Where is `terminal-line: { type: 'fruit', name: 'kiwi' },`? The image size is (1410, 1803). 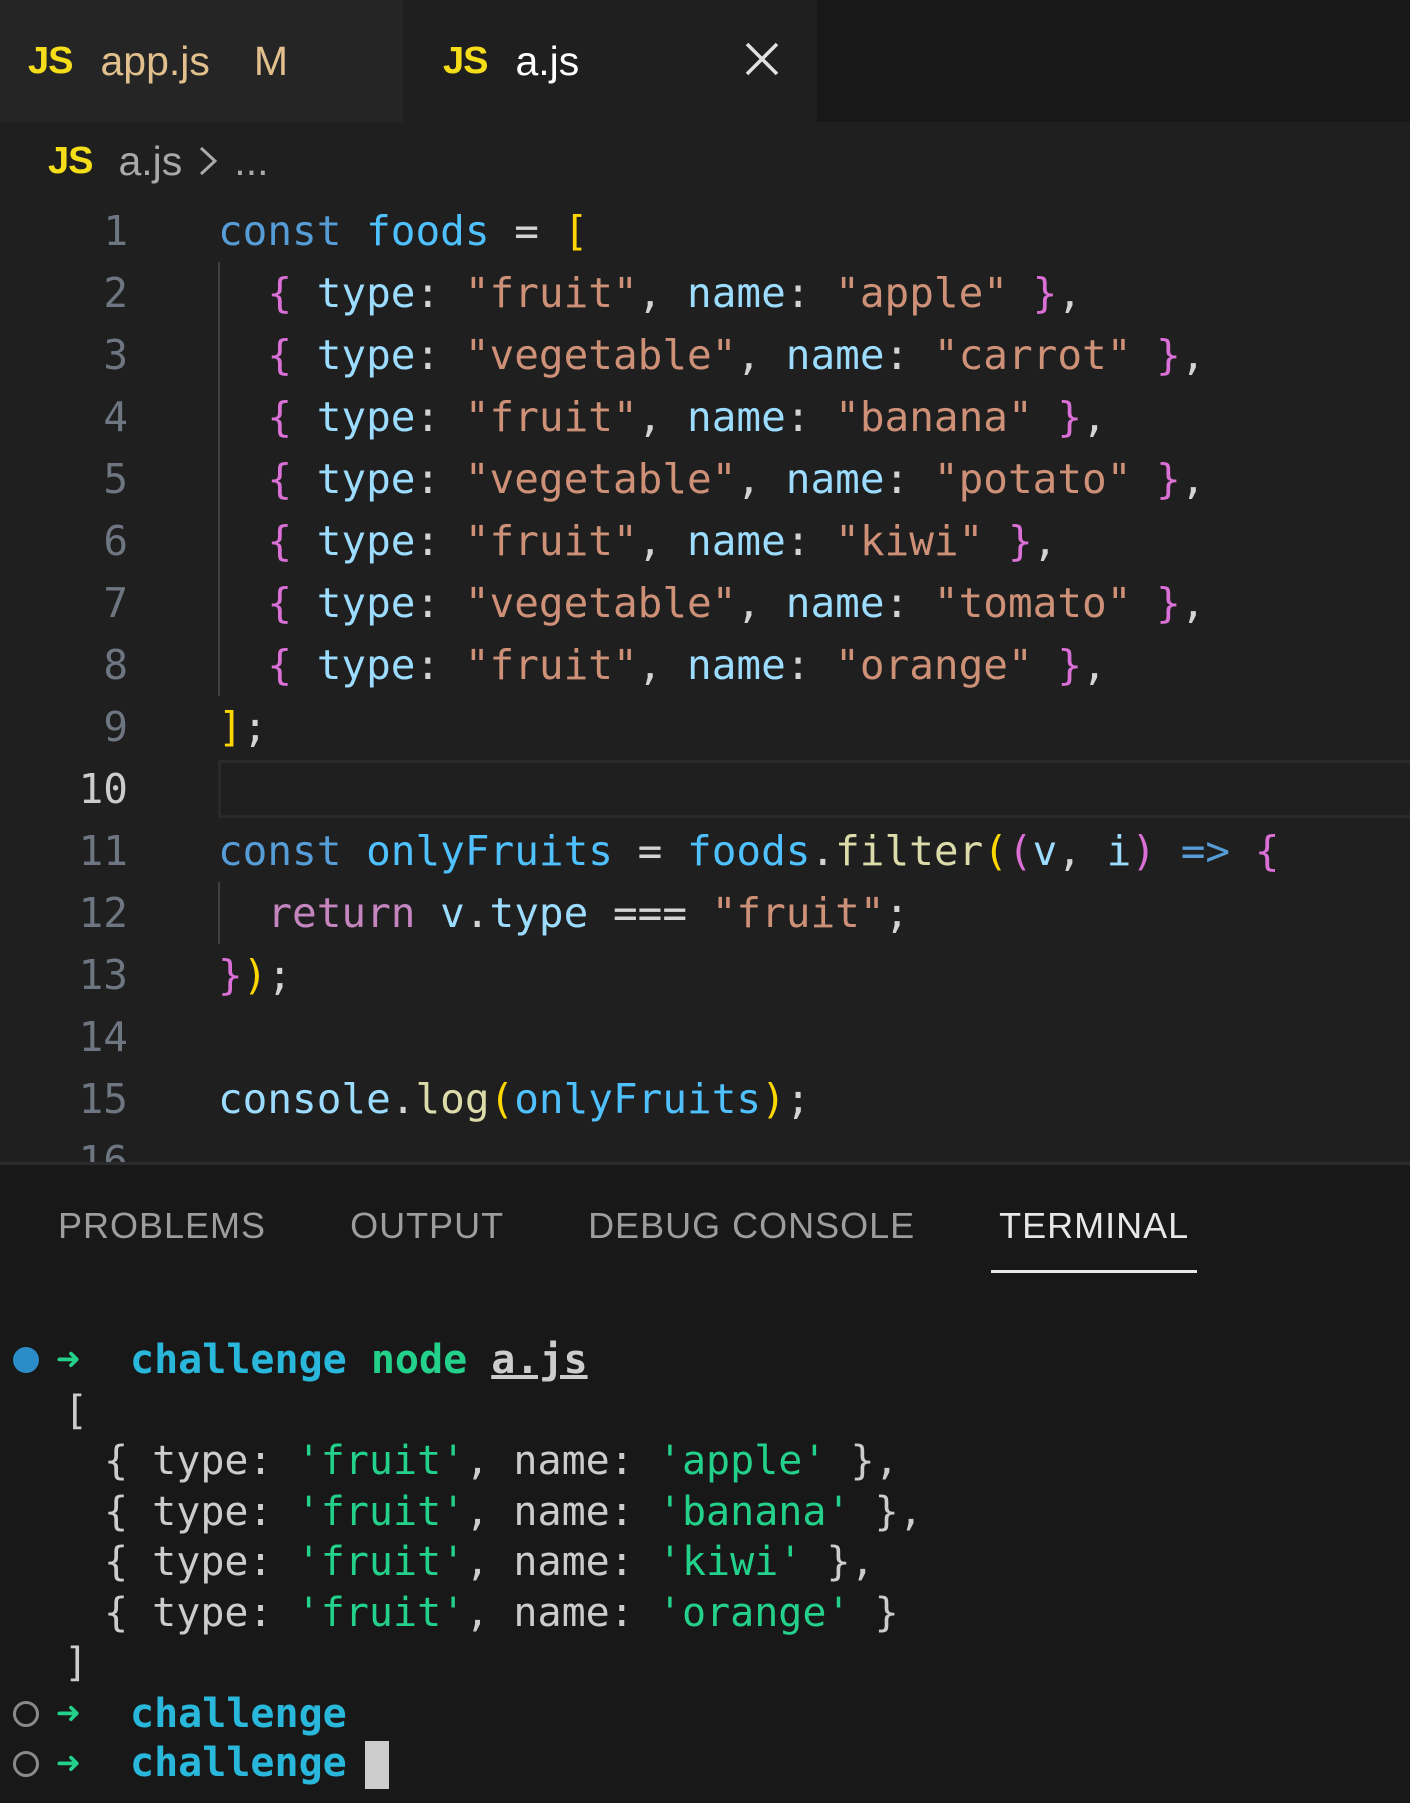 terminal-line: { type: 'fruit', name: 'kiwi' }, is located at coordinates (489, 1562).